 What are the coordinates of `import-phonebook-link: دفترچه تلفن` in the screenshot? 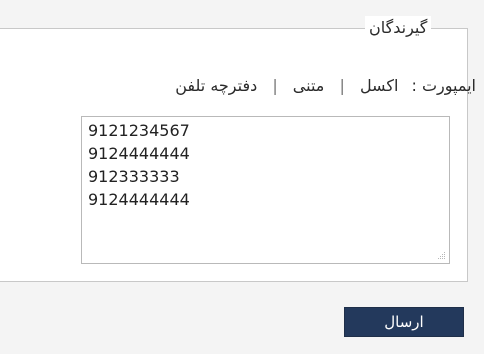 It's located at (216, 85).